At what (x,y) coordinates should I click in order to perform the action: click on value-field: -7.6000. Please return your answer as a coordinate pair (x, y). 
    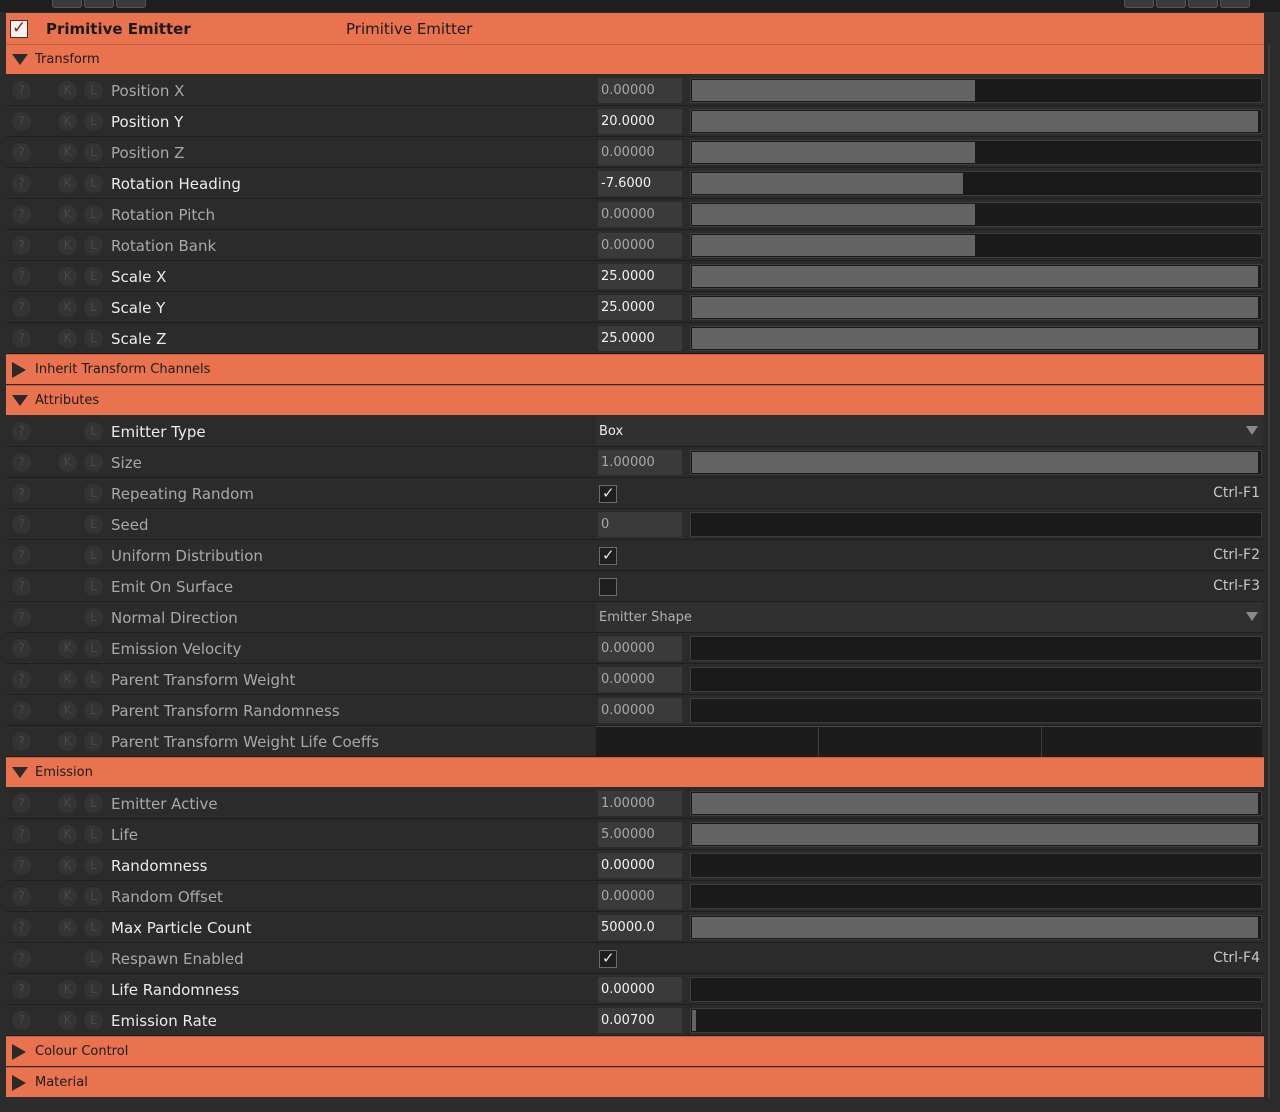
    Looking at the image, I should click on (640, 183).